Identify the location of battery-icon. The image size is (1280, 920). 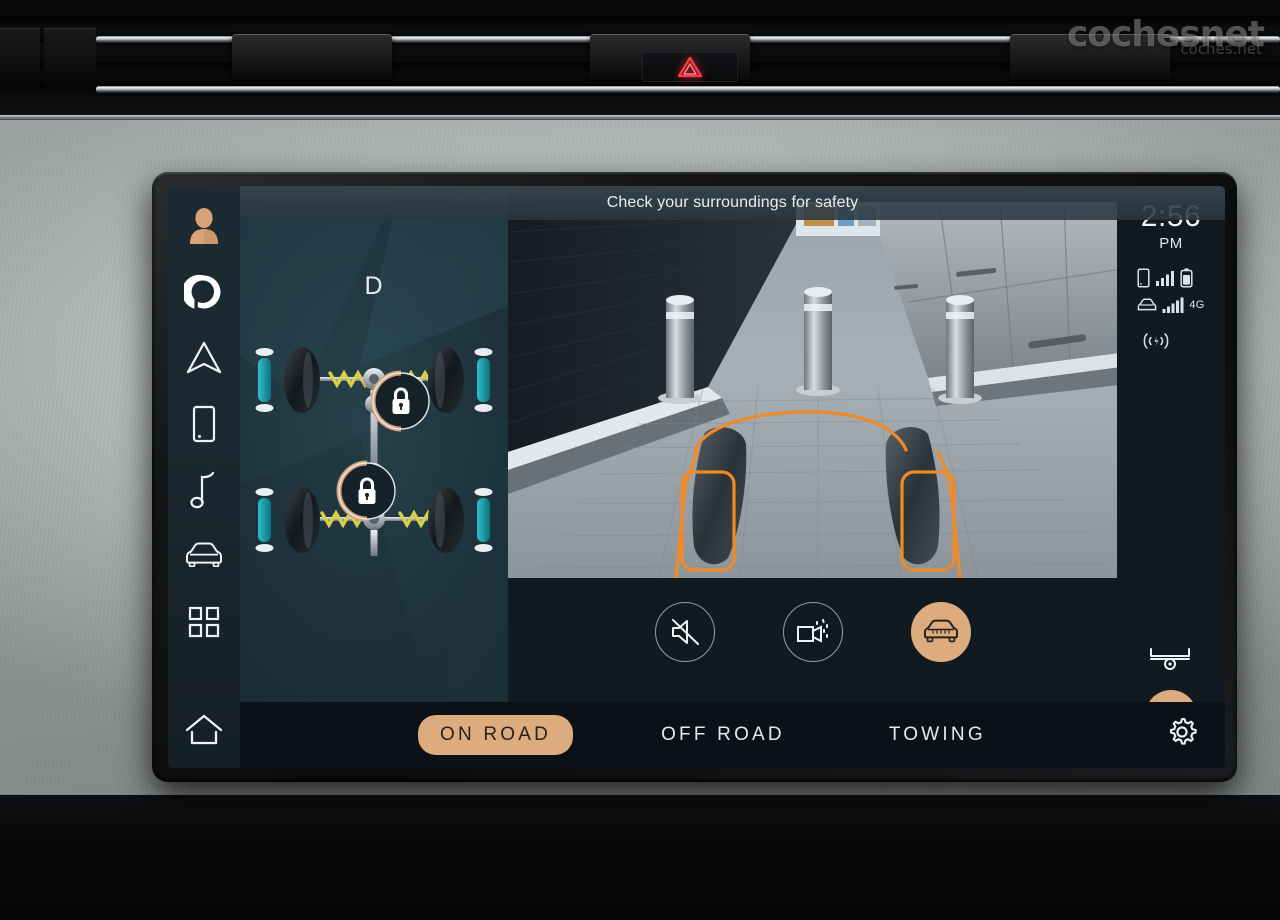
(1186, 278).